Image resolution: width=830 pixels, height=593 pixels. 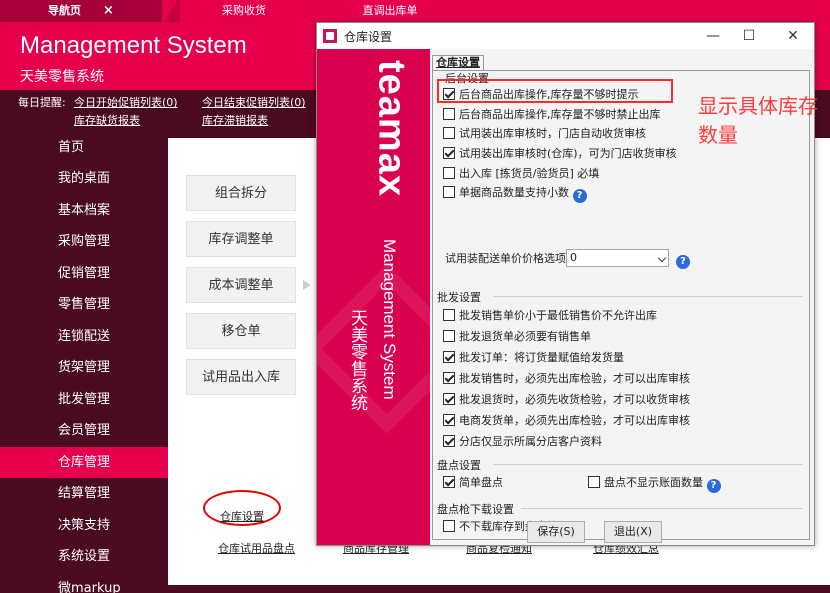 I want to click on stock-adjust-button: 库存调整单, so click(x=241, y=239).